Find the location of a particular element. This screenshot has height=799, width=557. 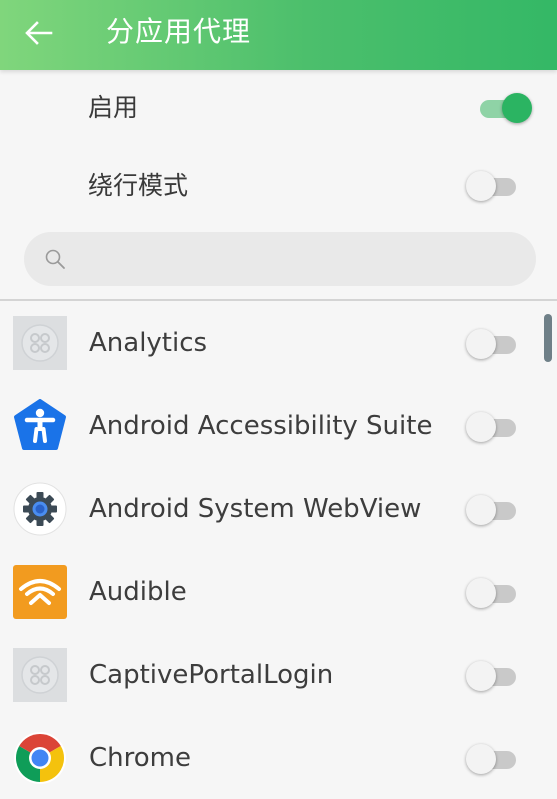

search-input is located at coordinates (302, 260).